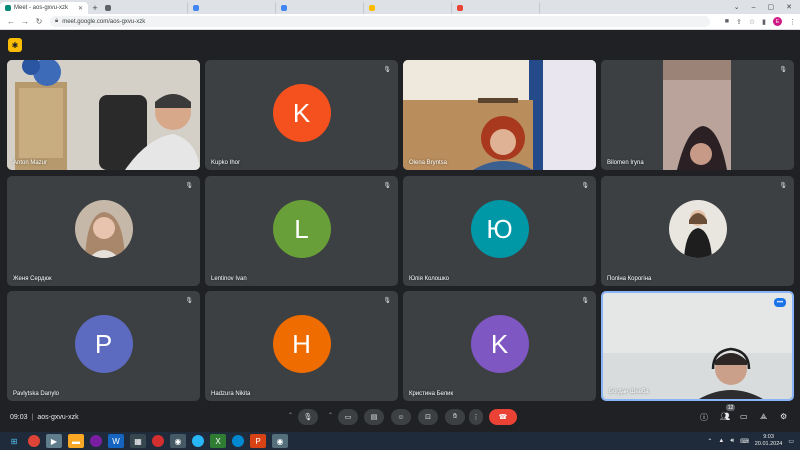 The width and height of the screenshot is (800, 450). What do you see at coordinates (238, 441) in the screenshot?
I see `edge-taskbar-icon` at bounding box center [238, 441].